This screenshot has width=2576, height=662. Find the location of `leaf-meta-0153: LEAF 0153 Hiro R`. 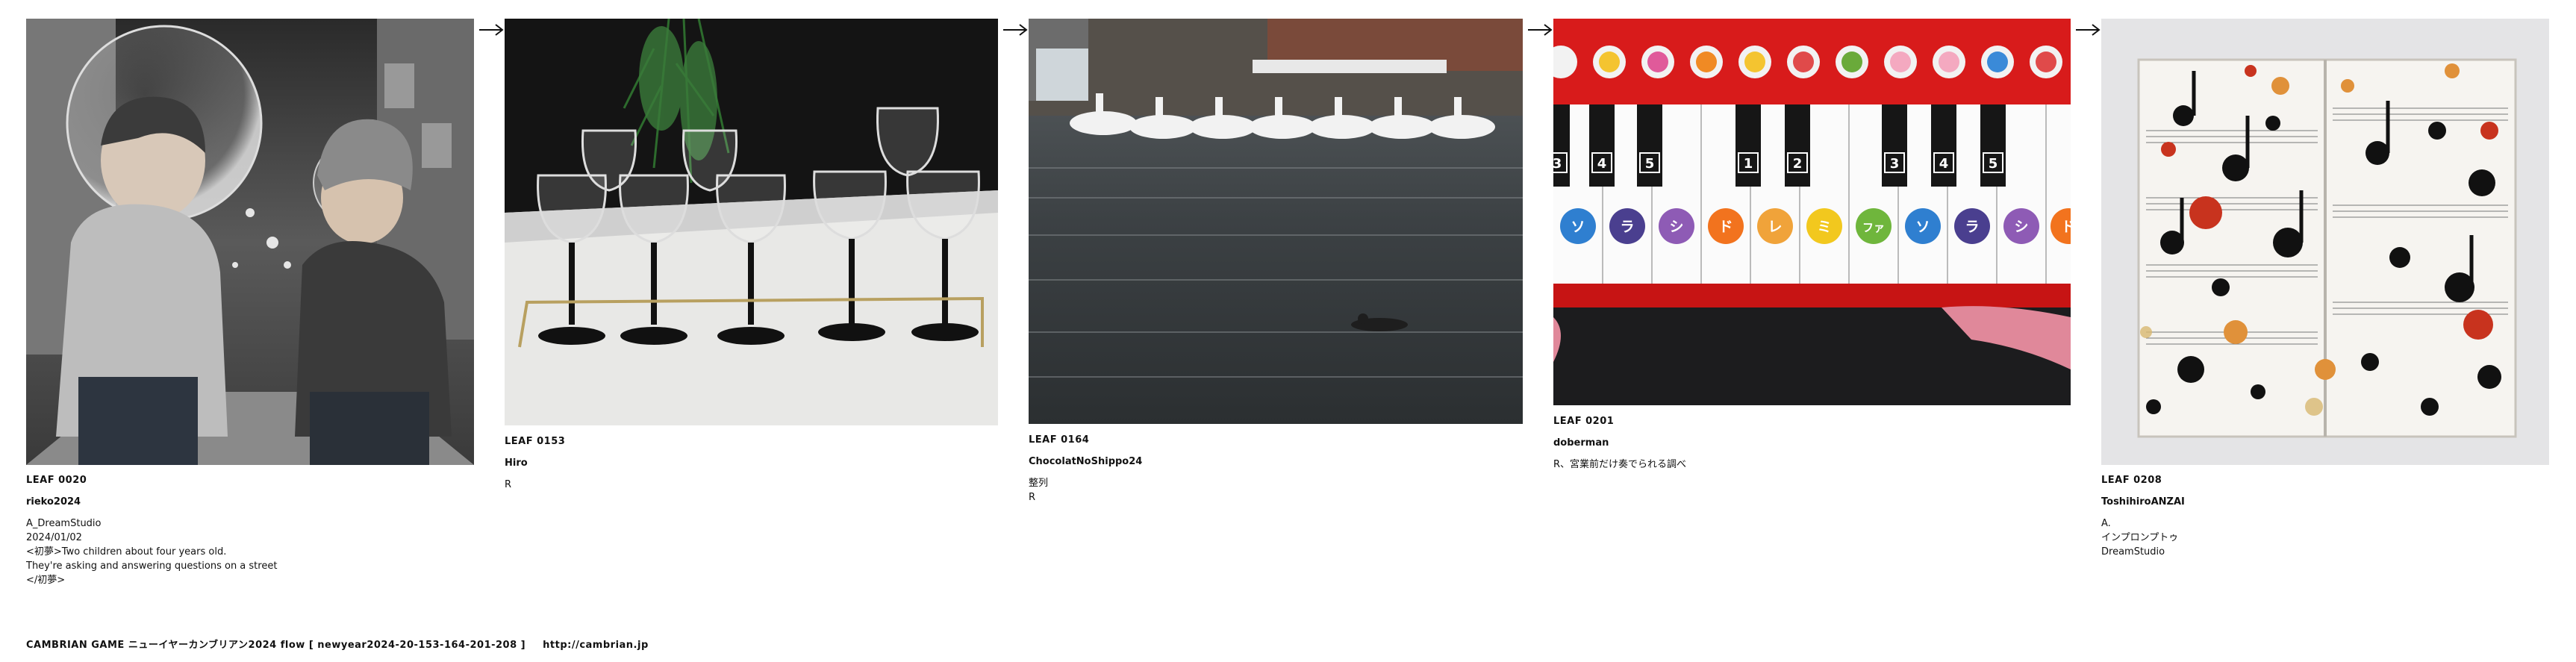

leaf-meta-0153: LEAF 0153 Hiro R is located at coordinates (535, 463).